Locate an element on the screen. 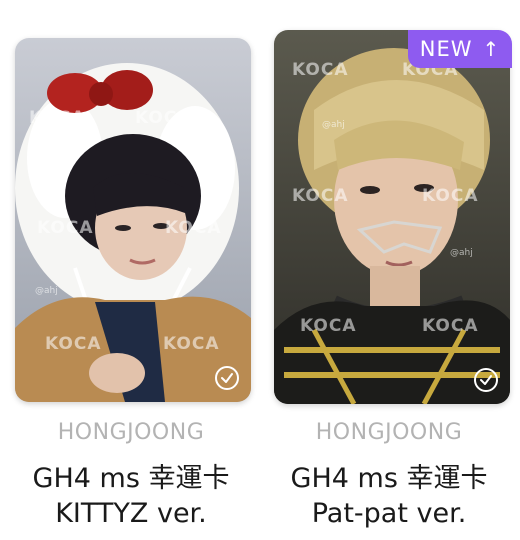 The image size is (520, 540). arrow-up-icon: ↑ is located at coordinates (491, 49).